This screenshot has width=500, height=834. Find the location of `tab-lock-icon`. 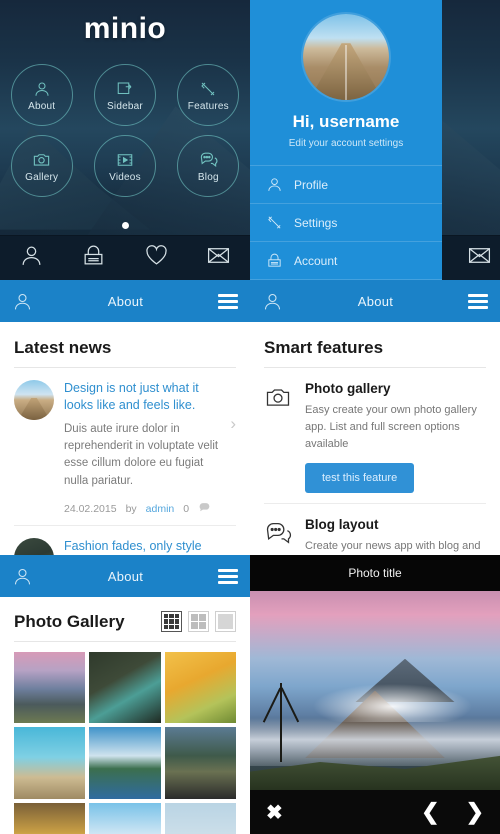

tab-lock-icon is located at coordinates (93, 258).